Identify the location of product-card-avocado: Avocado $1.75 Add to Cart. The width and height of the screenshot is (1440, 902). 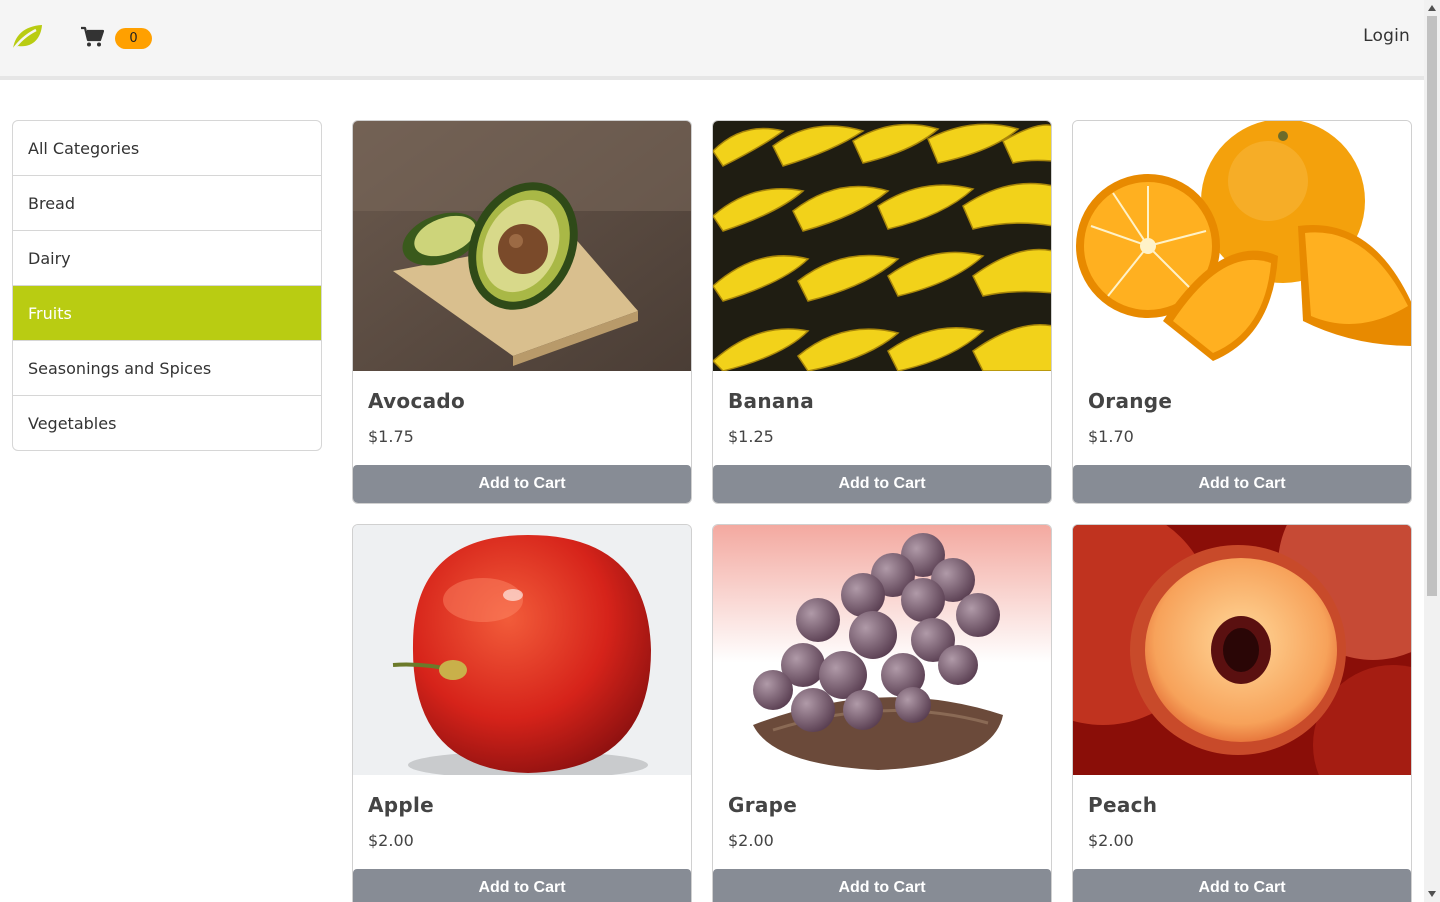
(522, 312).